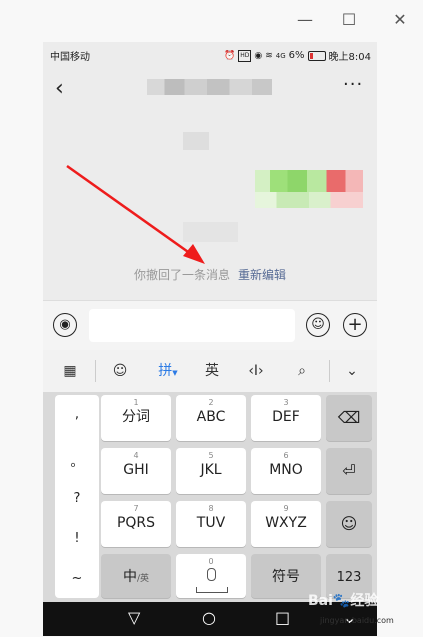 This screenshot has height=637, width=423. What do you see at coordinates (212, 590) in the screenshot?
I see `space-bar-line` at bounding box center [212, 590].